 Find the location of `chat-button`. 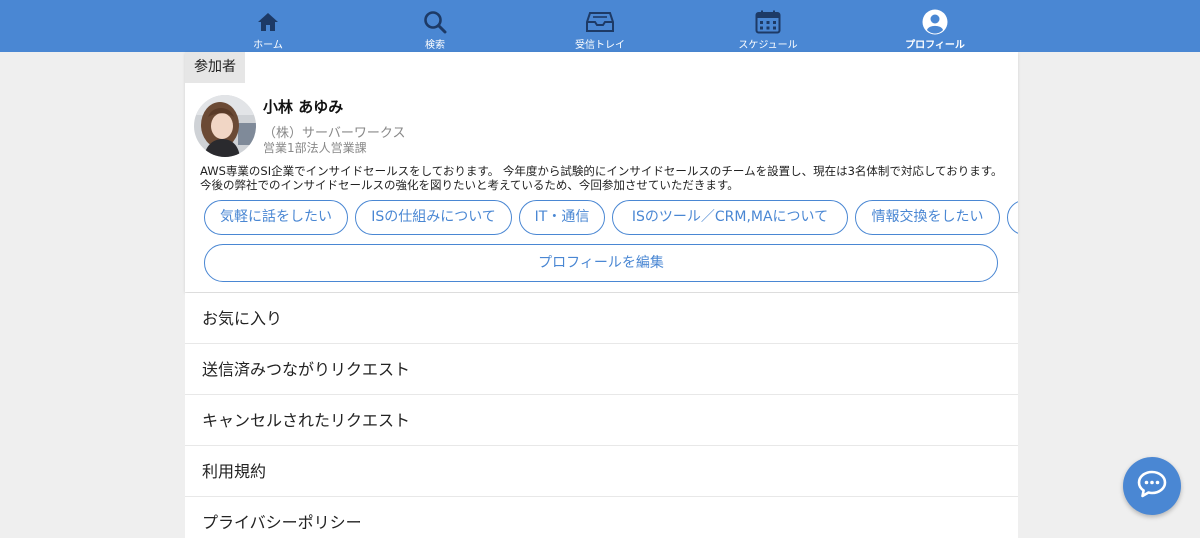

chat-button is located at coordinates (1152, 486).